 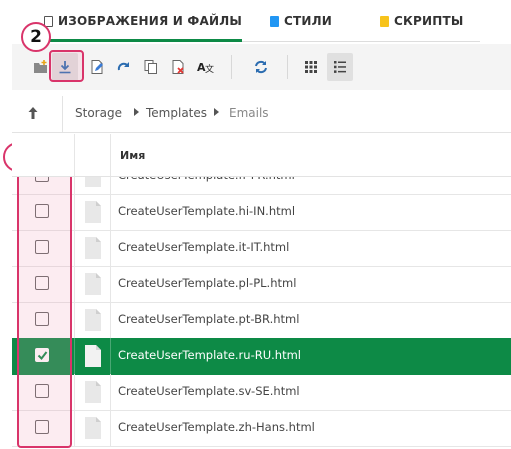 What do you see at coordinates (384, 21) in the screenshot?
I see `js-file-icon` at bounding box center [384, 21].